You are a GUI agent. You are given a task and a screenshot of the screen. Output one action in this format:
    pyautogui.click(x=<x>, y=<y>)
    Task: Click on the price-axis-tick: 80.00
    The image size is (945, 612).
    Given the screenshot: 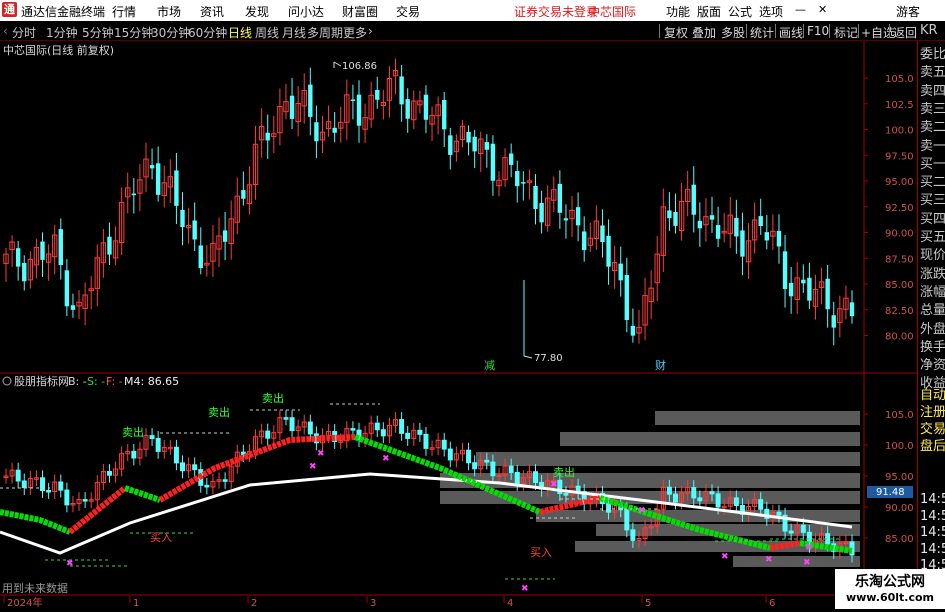 What is the action you would take?
    pyautogui.click(x=899, y=337)
    